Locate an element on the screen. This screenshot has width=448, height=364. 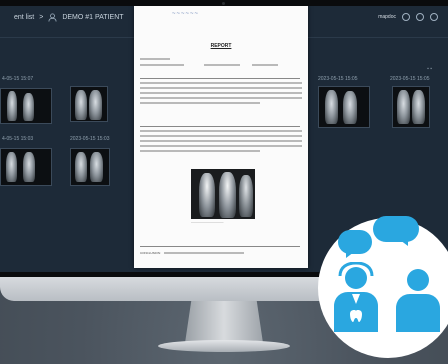
patient-name: DEMO #1 PATIENT is located at coordinates (93, 17).